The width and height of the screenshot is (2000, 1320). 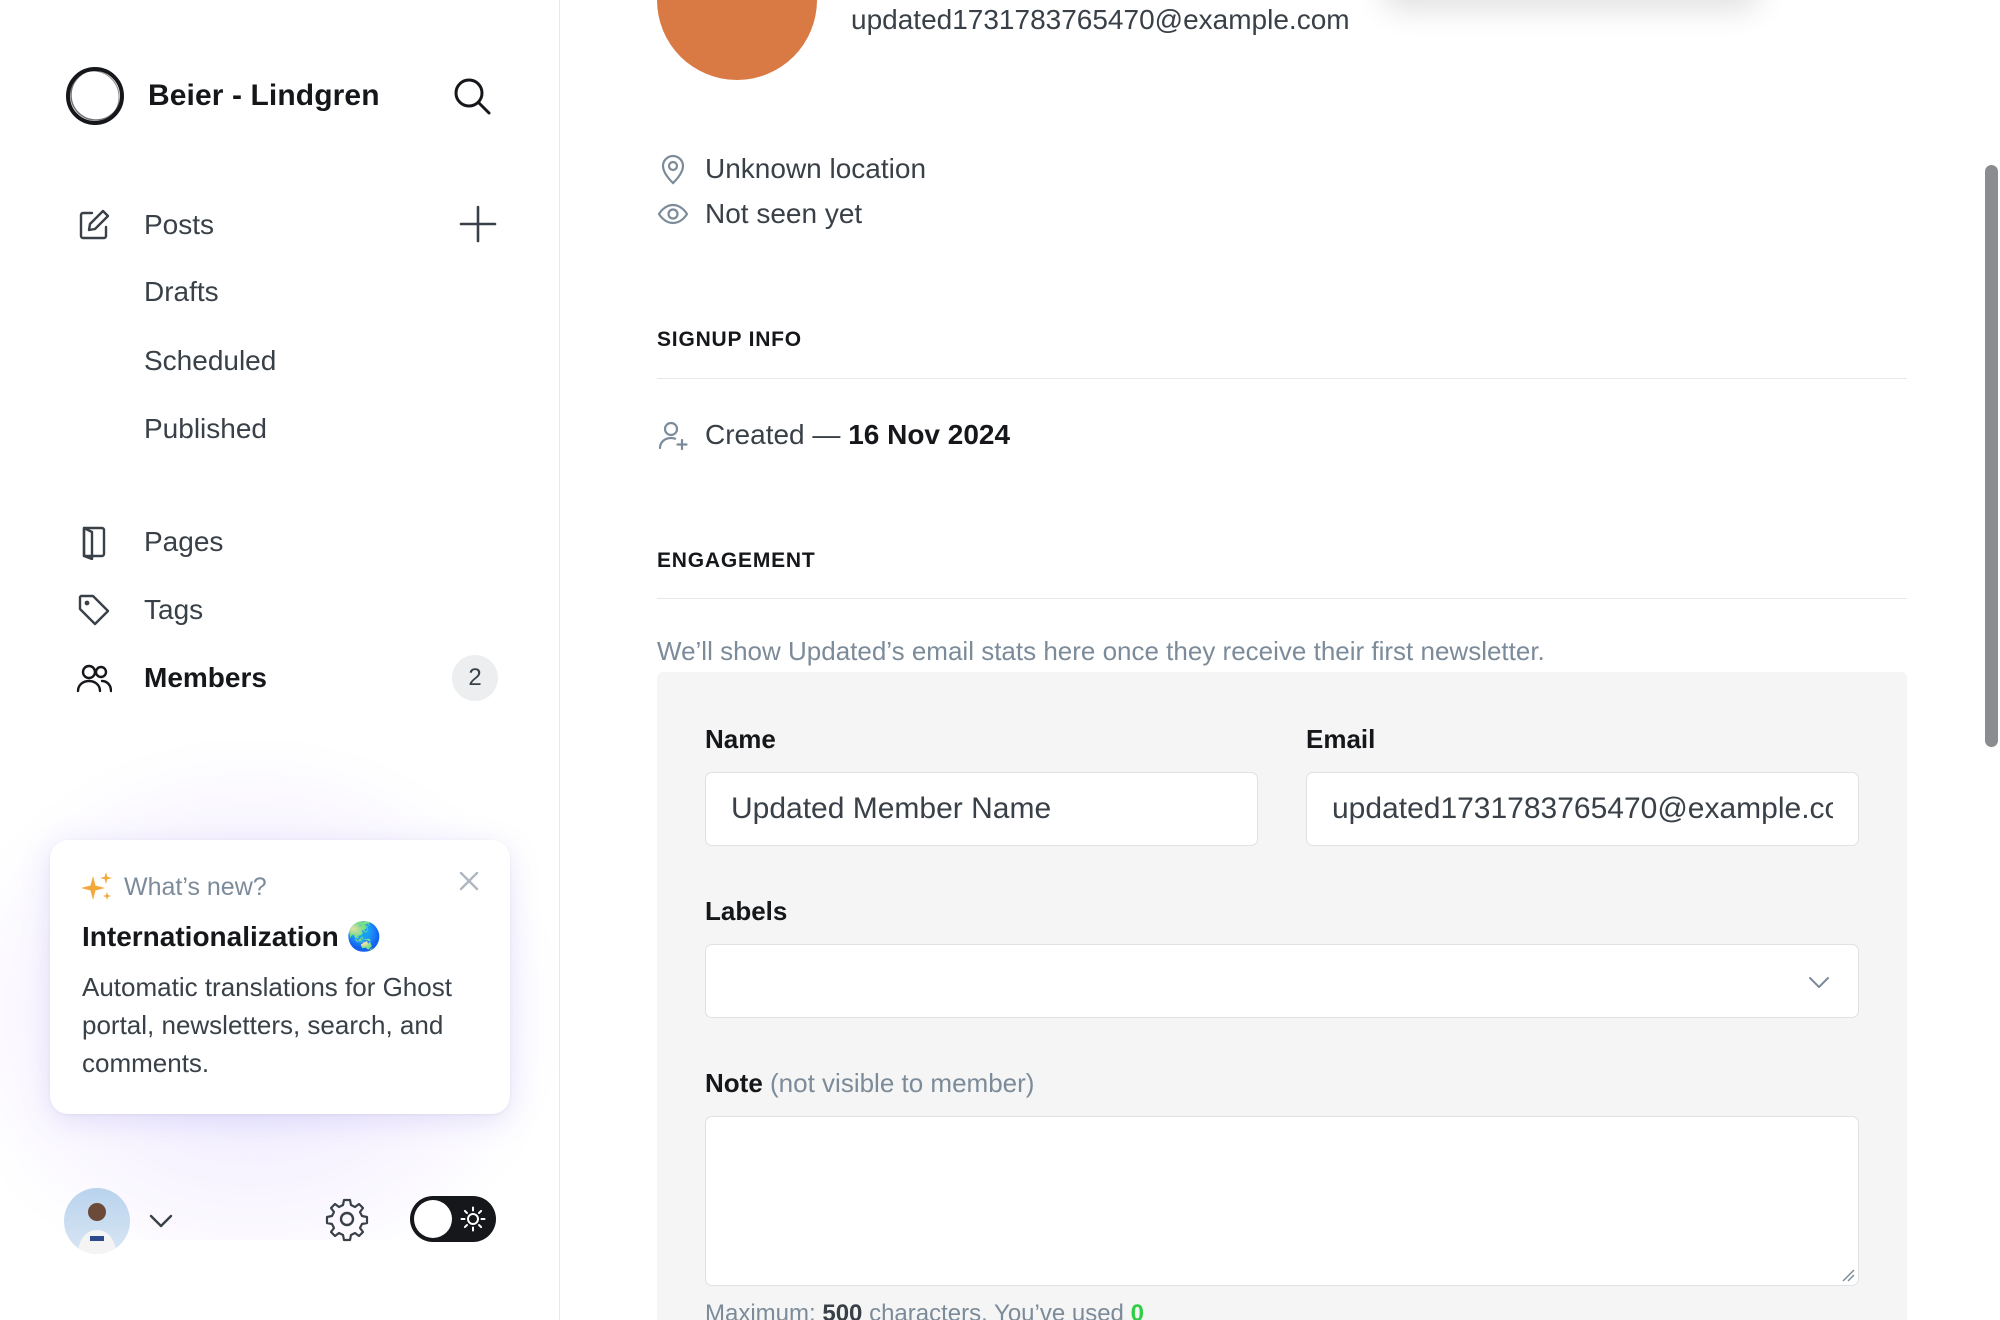 I want to click on created-text: Created — 16 Nov 2024, so click(x=857, y=435).